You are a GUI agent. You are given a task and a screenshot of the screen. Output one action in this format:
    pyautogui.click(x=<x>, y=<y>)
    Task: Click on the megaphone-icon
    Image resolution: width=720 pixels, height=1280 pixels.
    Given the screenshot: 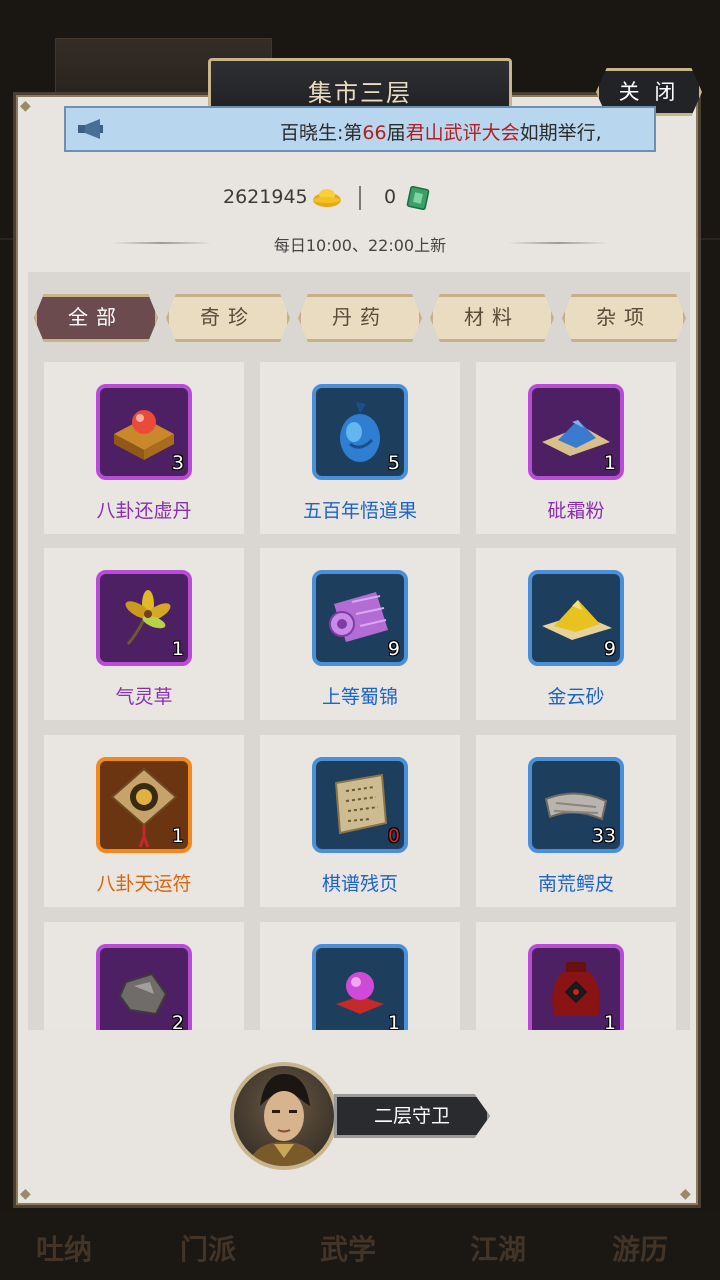 What is the action you would take?
    pyautogui.click(x=90, y=129)
    